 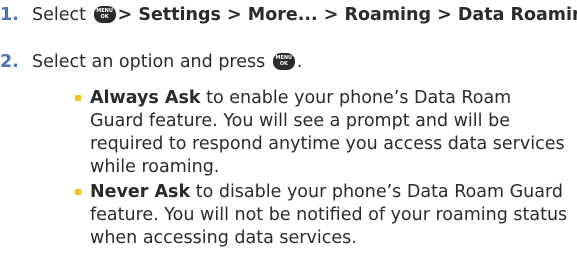 What do you see at coordinates (149, 62) in the screenshot?
I see `step-prefix: Select an option and press` at bounding box center [149, 62].